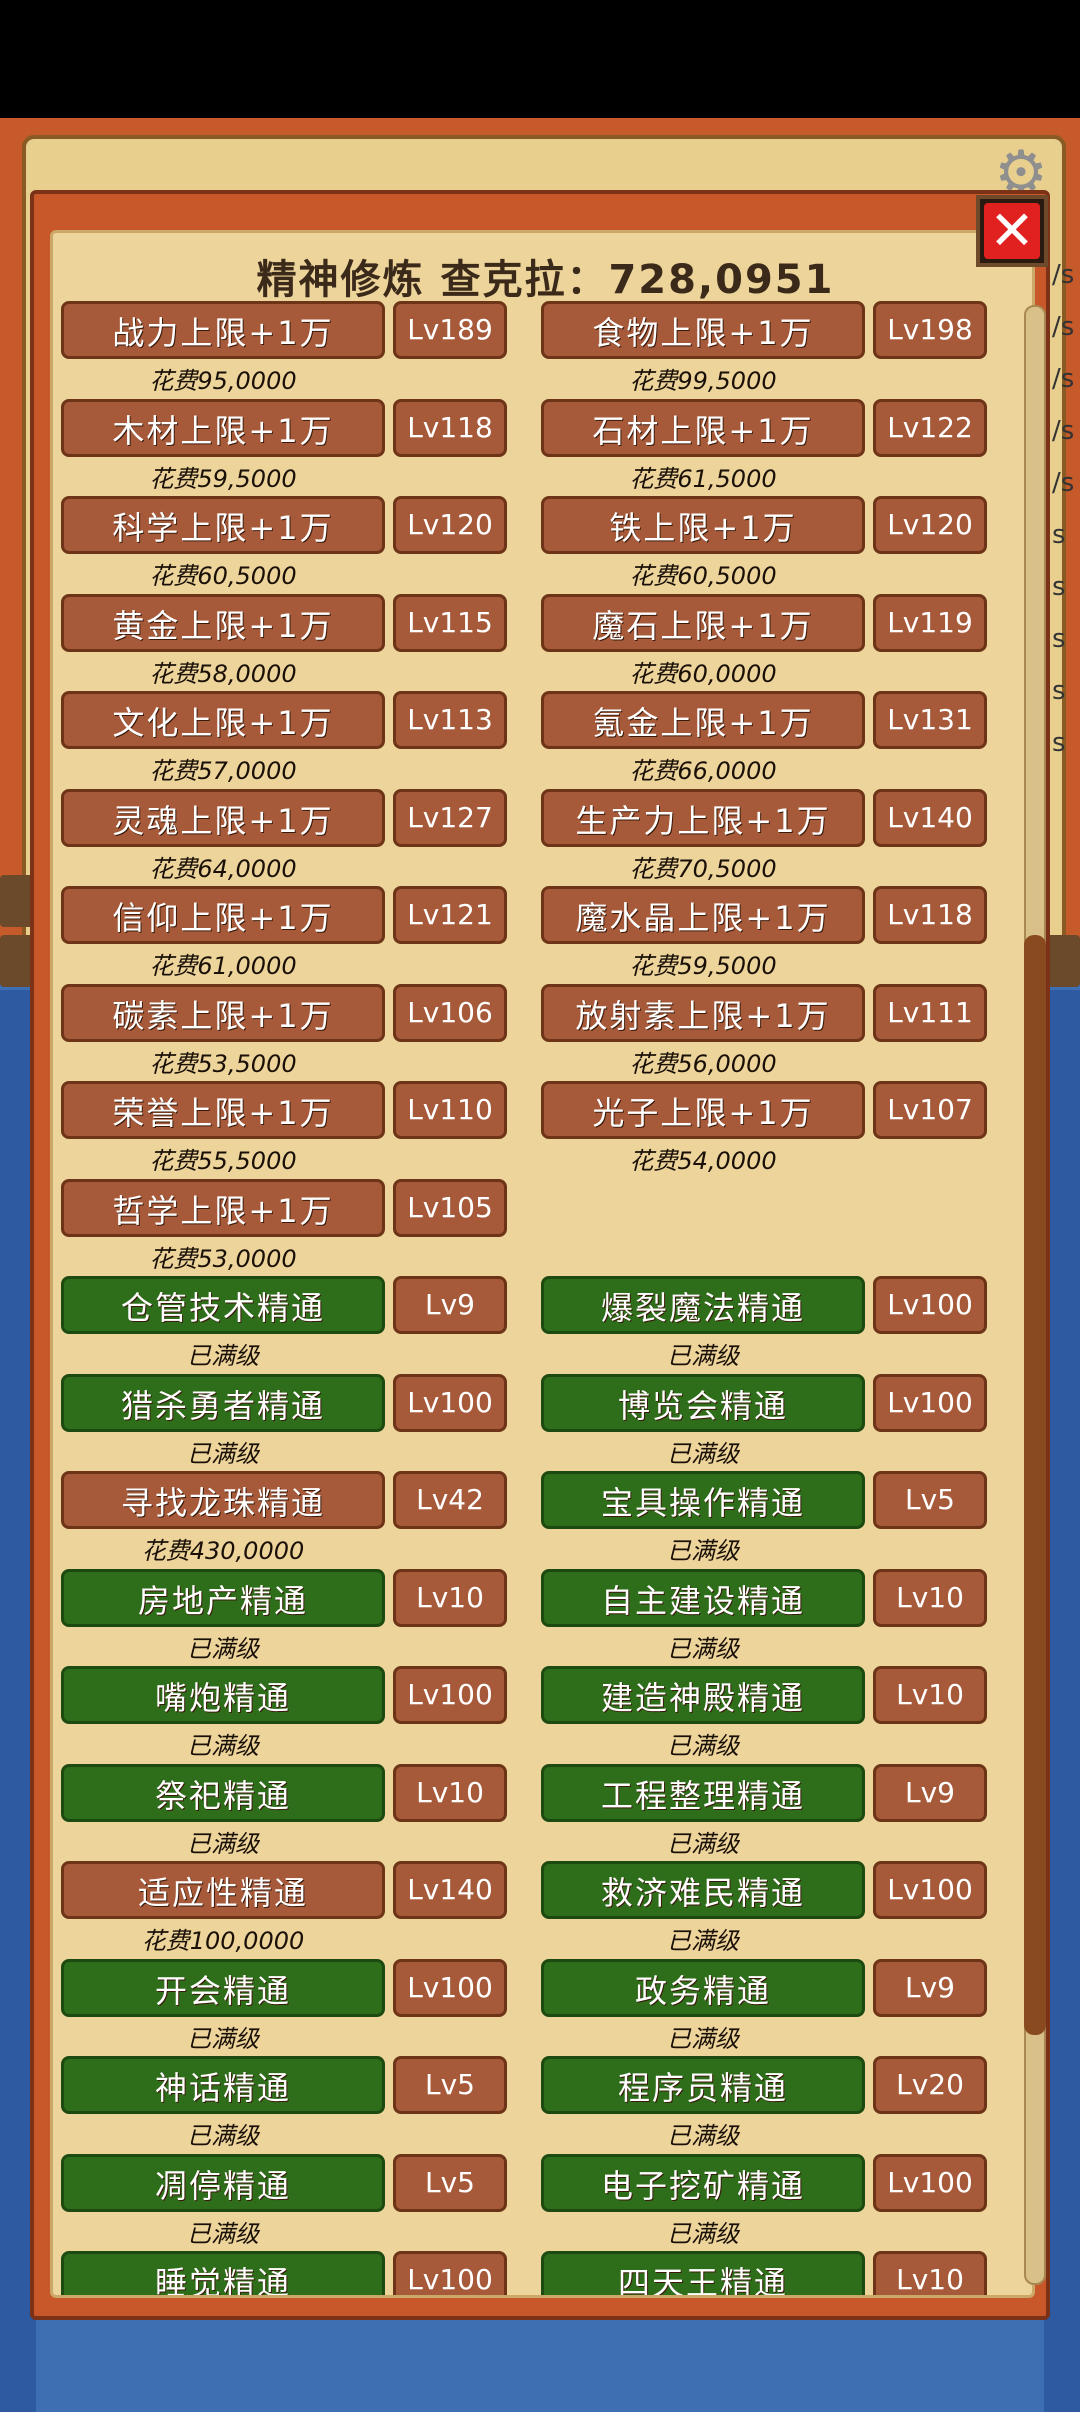 The width and height of the screenshot is (1080, 2412). Describe the element at coordinates (703, 622) in the screenshot. I see `upgrade-button: 魔石上限+1万` at that location.